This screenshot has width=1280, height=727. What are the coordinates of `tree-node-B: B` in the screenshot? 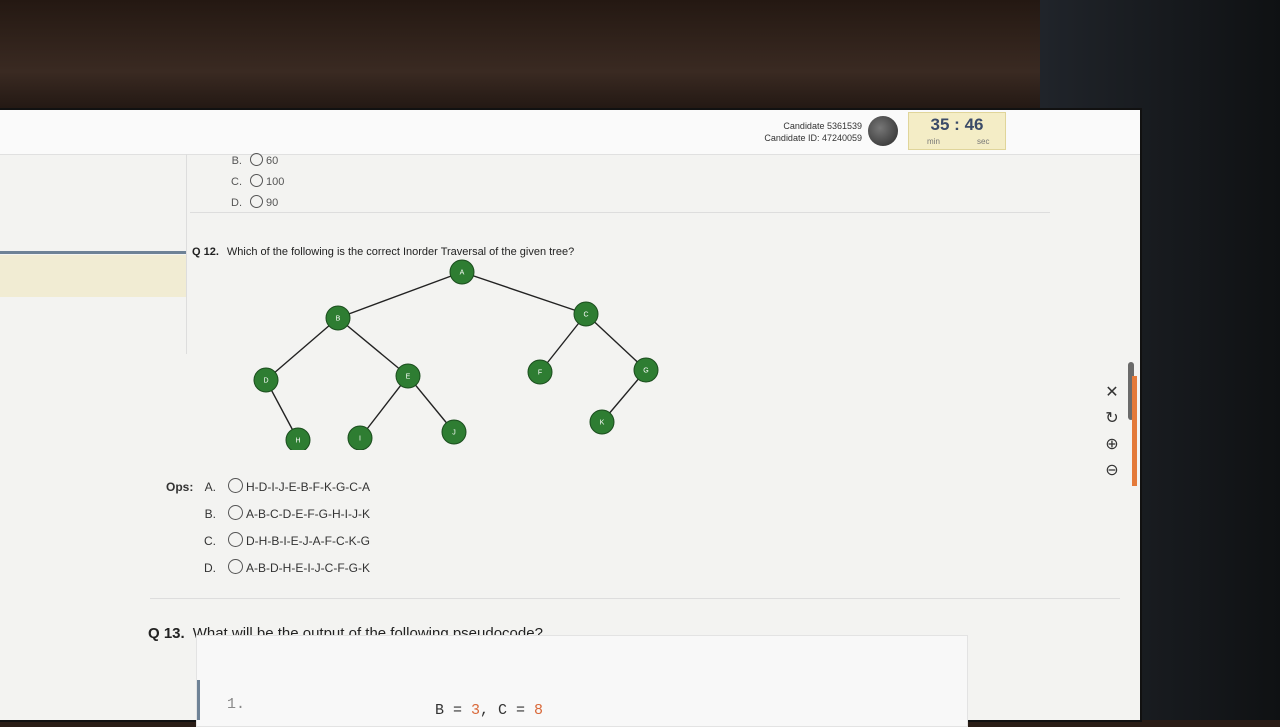 It's located at (338, 318).